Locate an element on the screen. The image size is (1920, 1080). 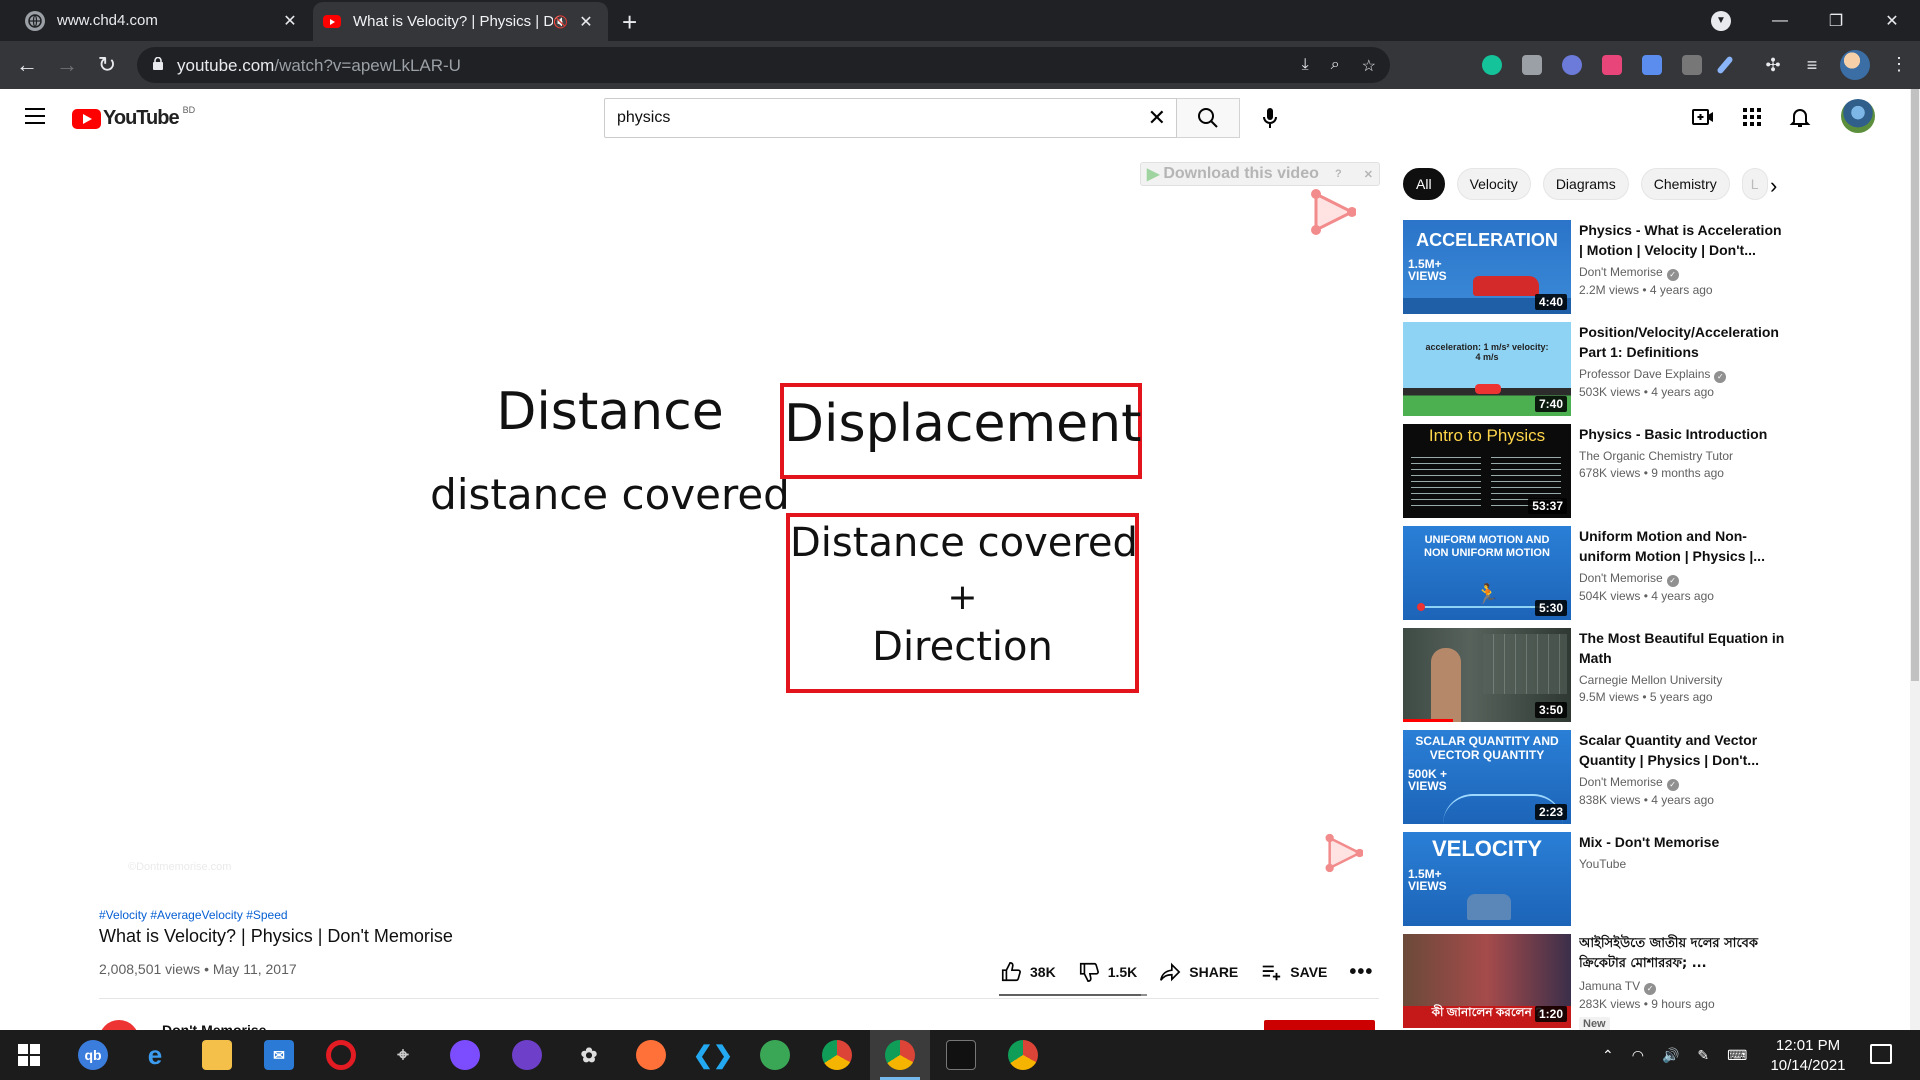
edge-icon: e is located at coordinates (155, 1055).